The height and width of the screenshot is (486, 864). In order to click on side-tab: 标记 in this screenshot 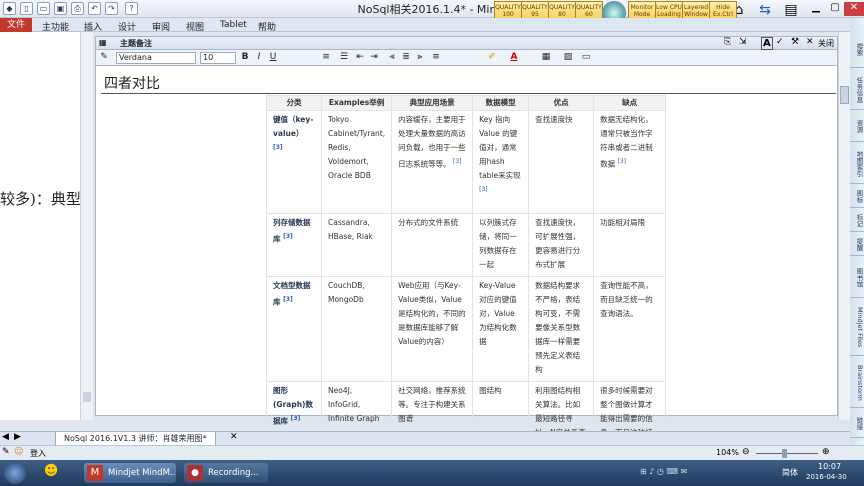, I will do `click(857, 221)`.